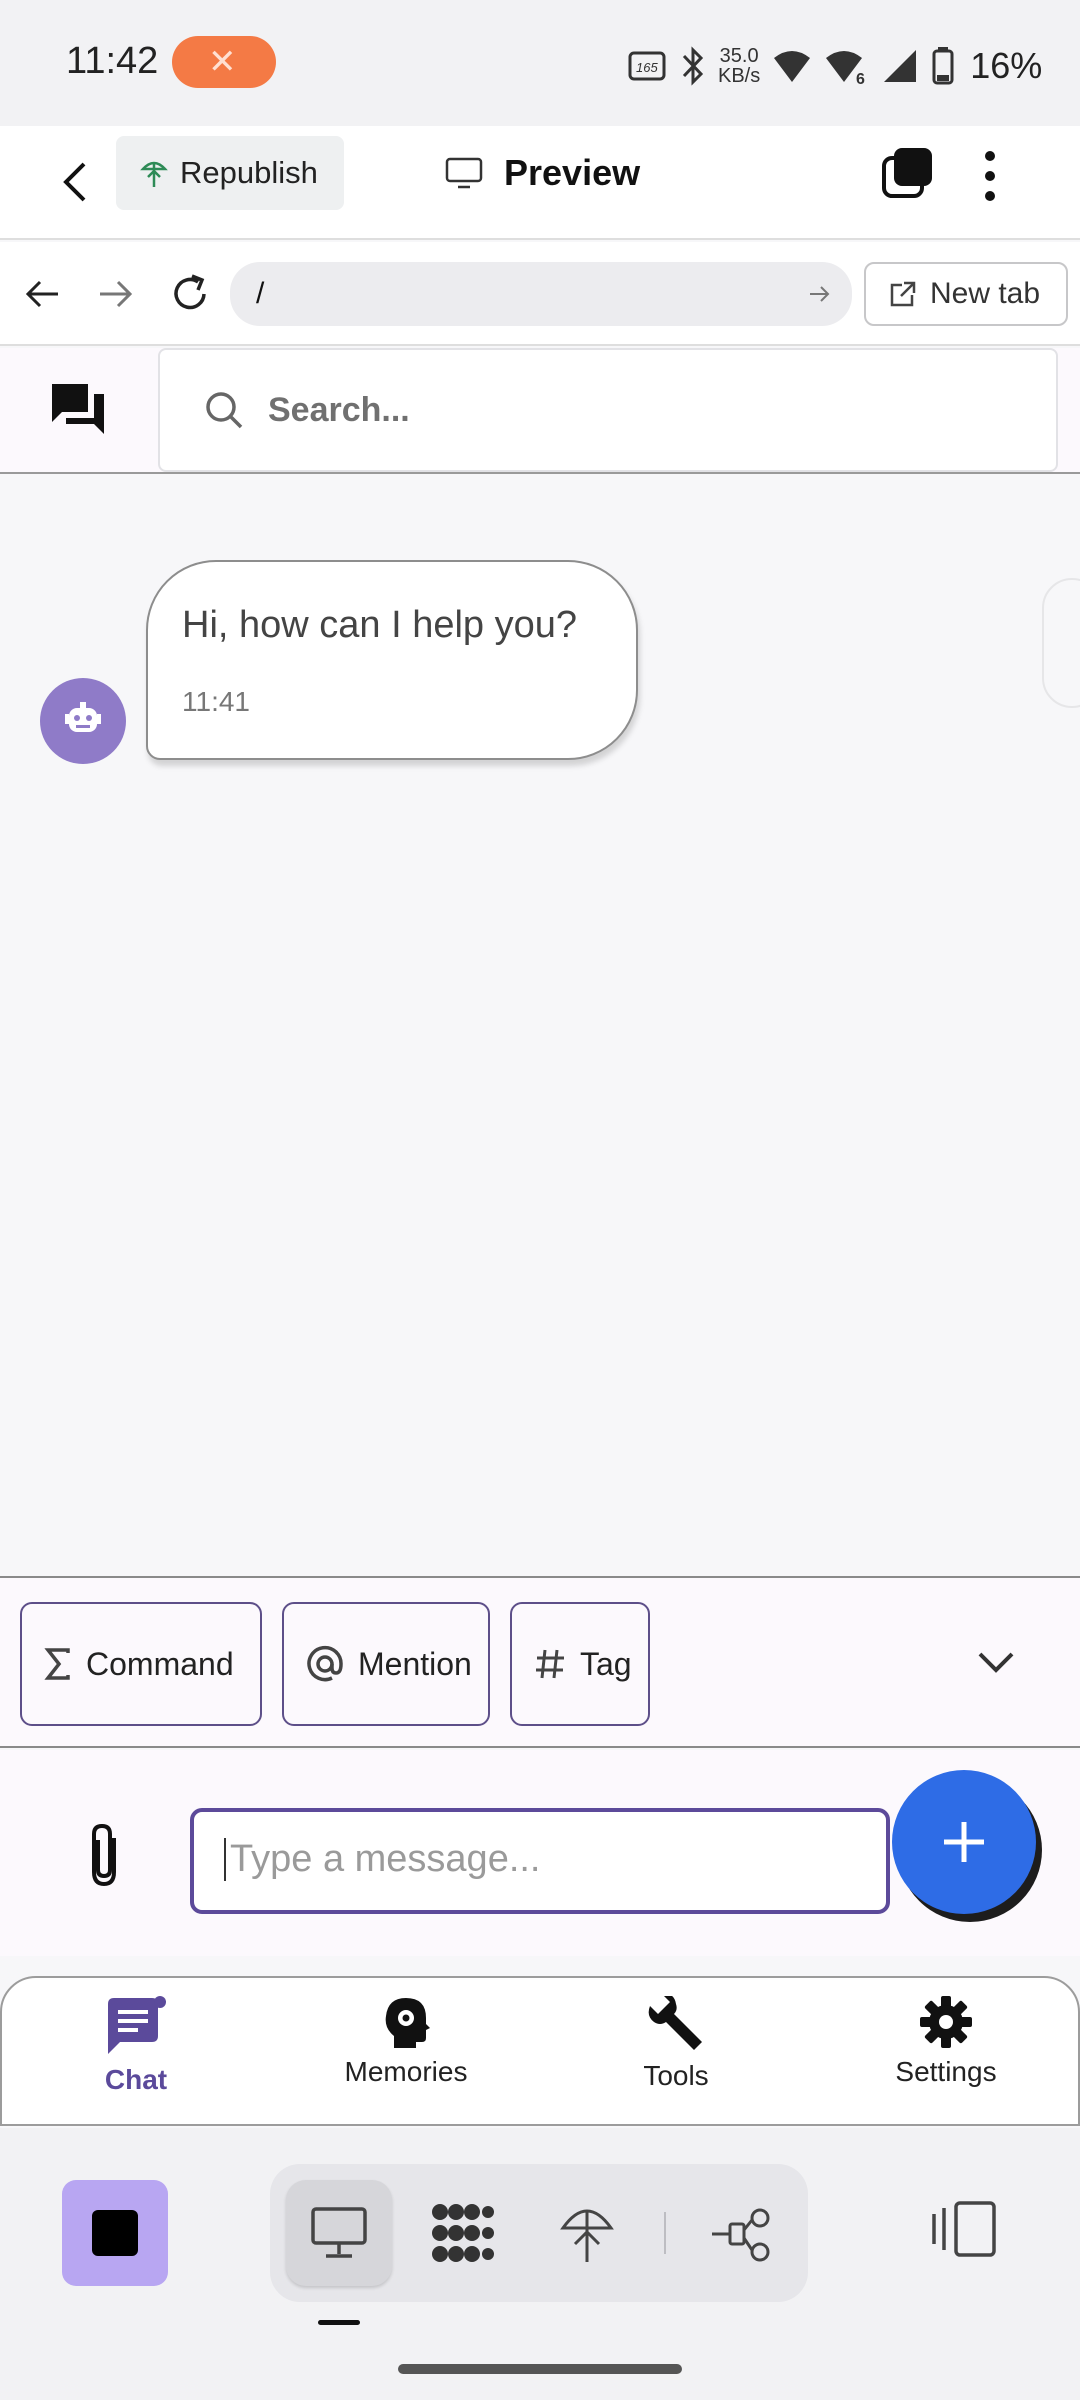 This screenshot has width=1080, height=2400. Describe the element at coordinates (996, 1662) in the screenshot. I see `chevron-down-icon` at that location.